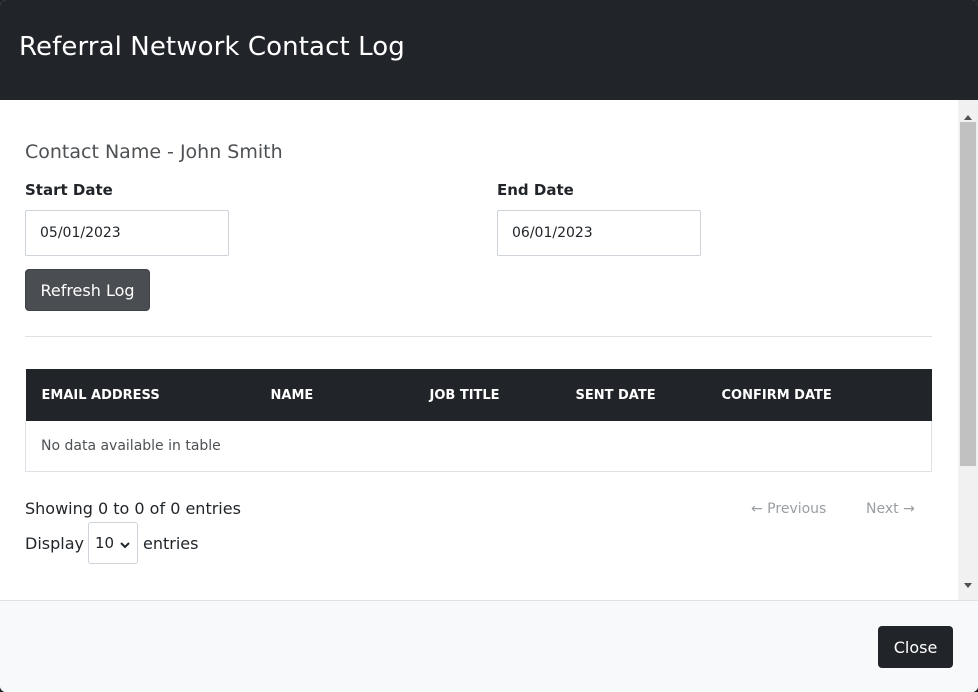  I want to click on modal-footer: Close, so click(489, 646).